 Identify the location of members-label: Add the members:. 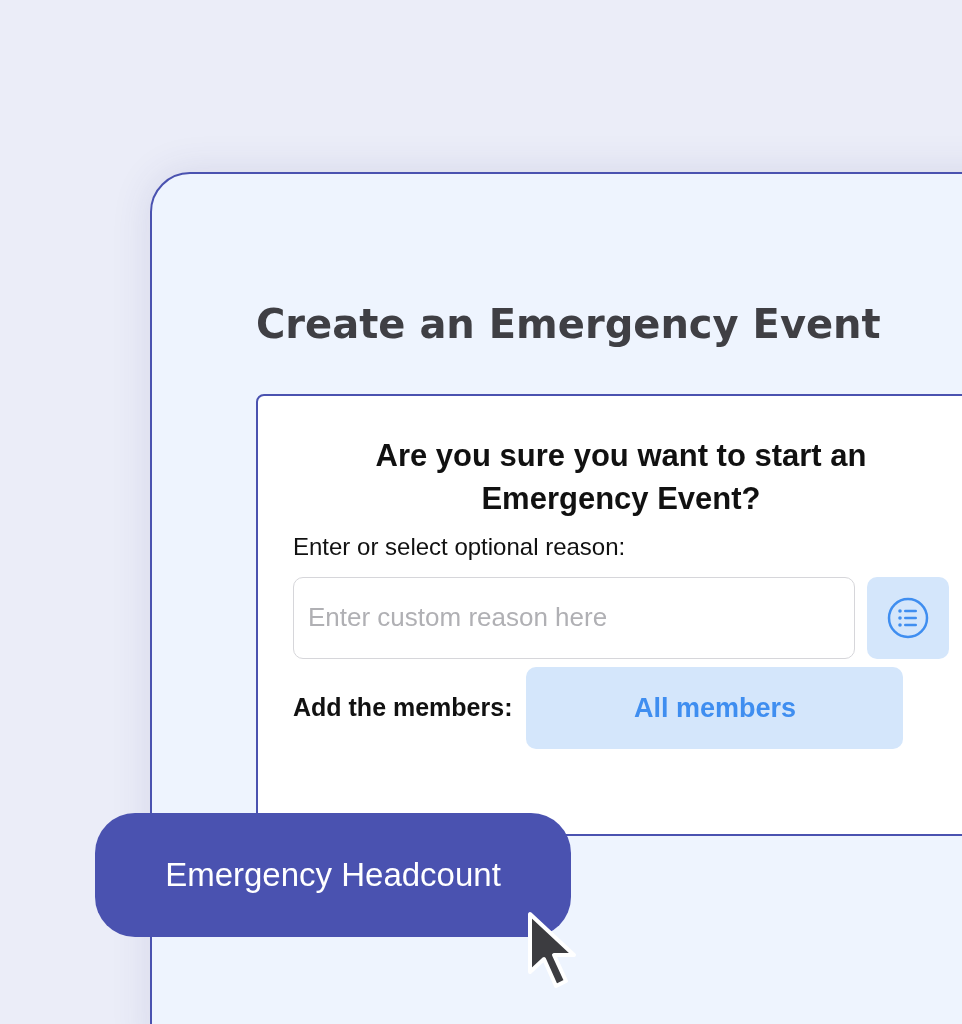
(403, 708).